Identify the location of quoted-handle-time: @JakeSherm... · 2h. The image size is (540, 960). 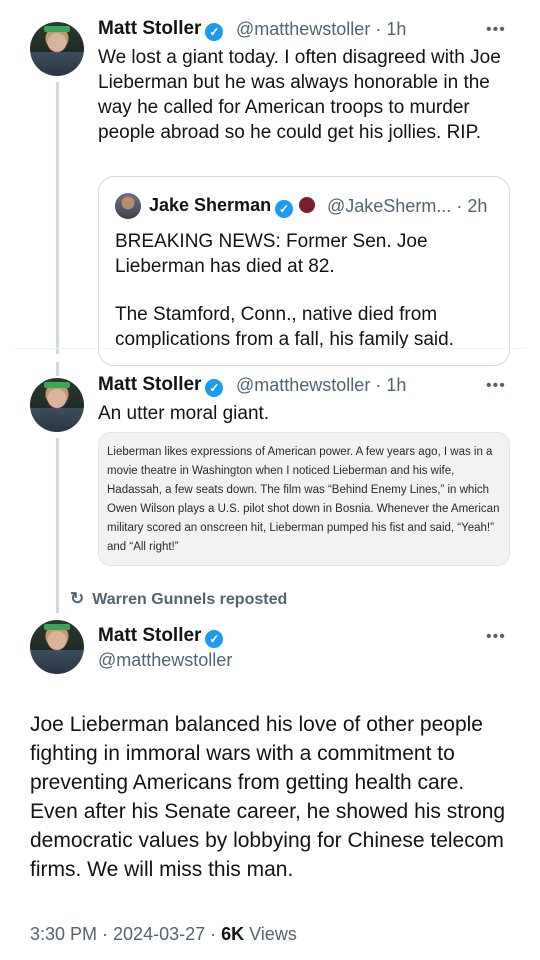
(407, 206).